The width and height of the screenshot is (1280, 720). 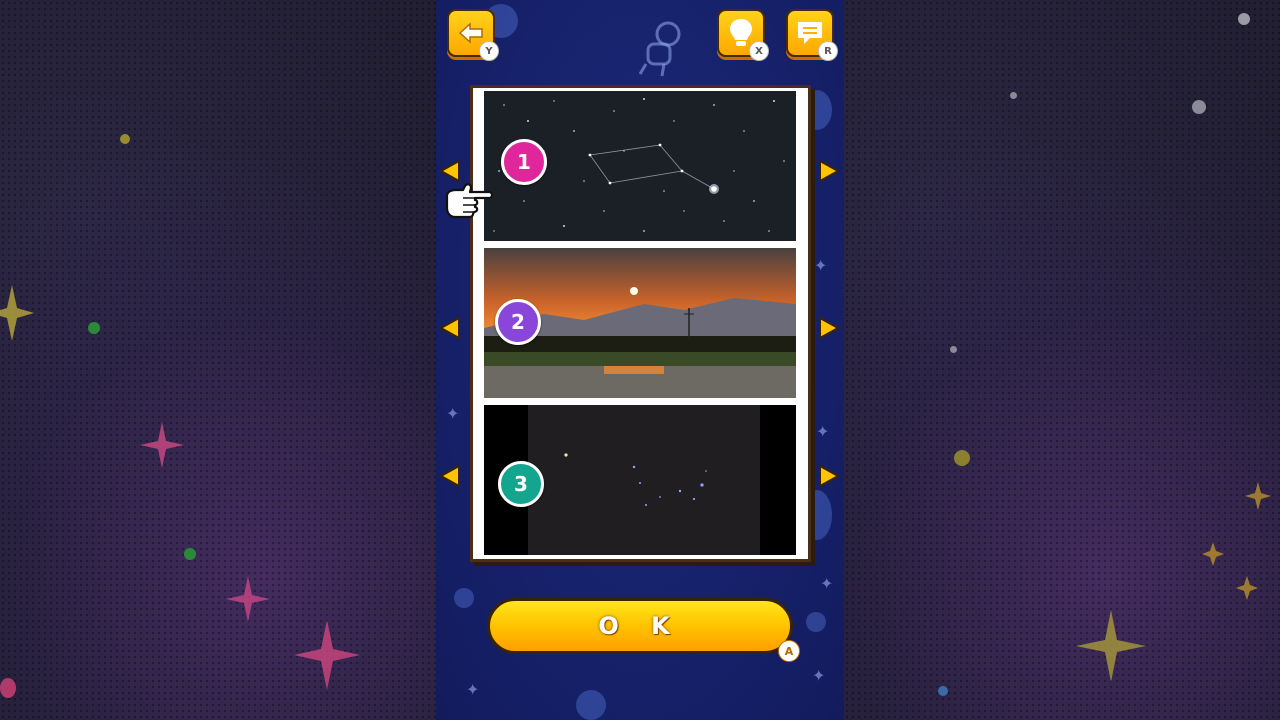 I want to click on ok-button-label: O K, so click(x=640, y=626).